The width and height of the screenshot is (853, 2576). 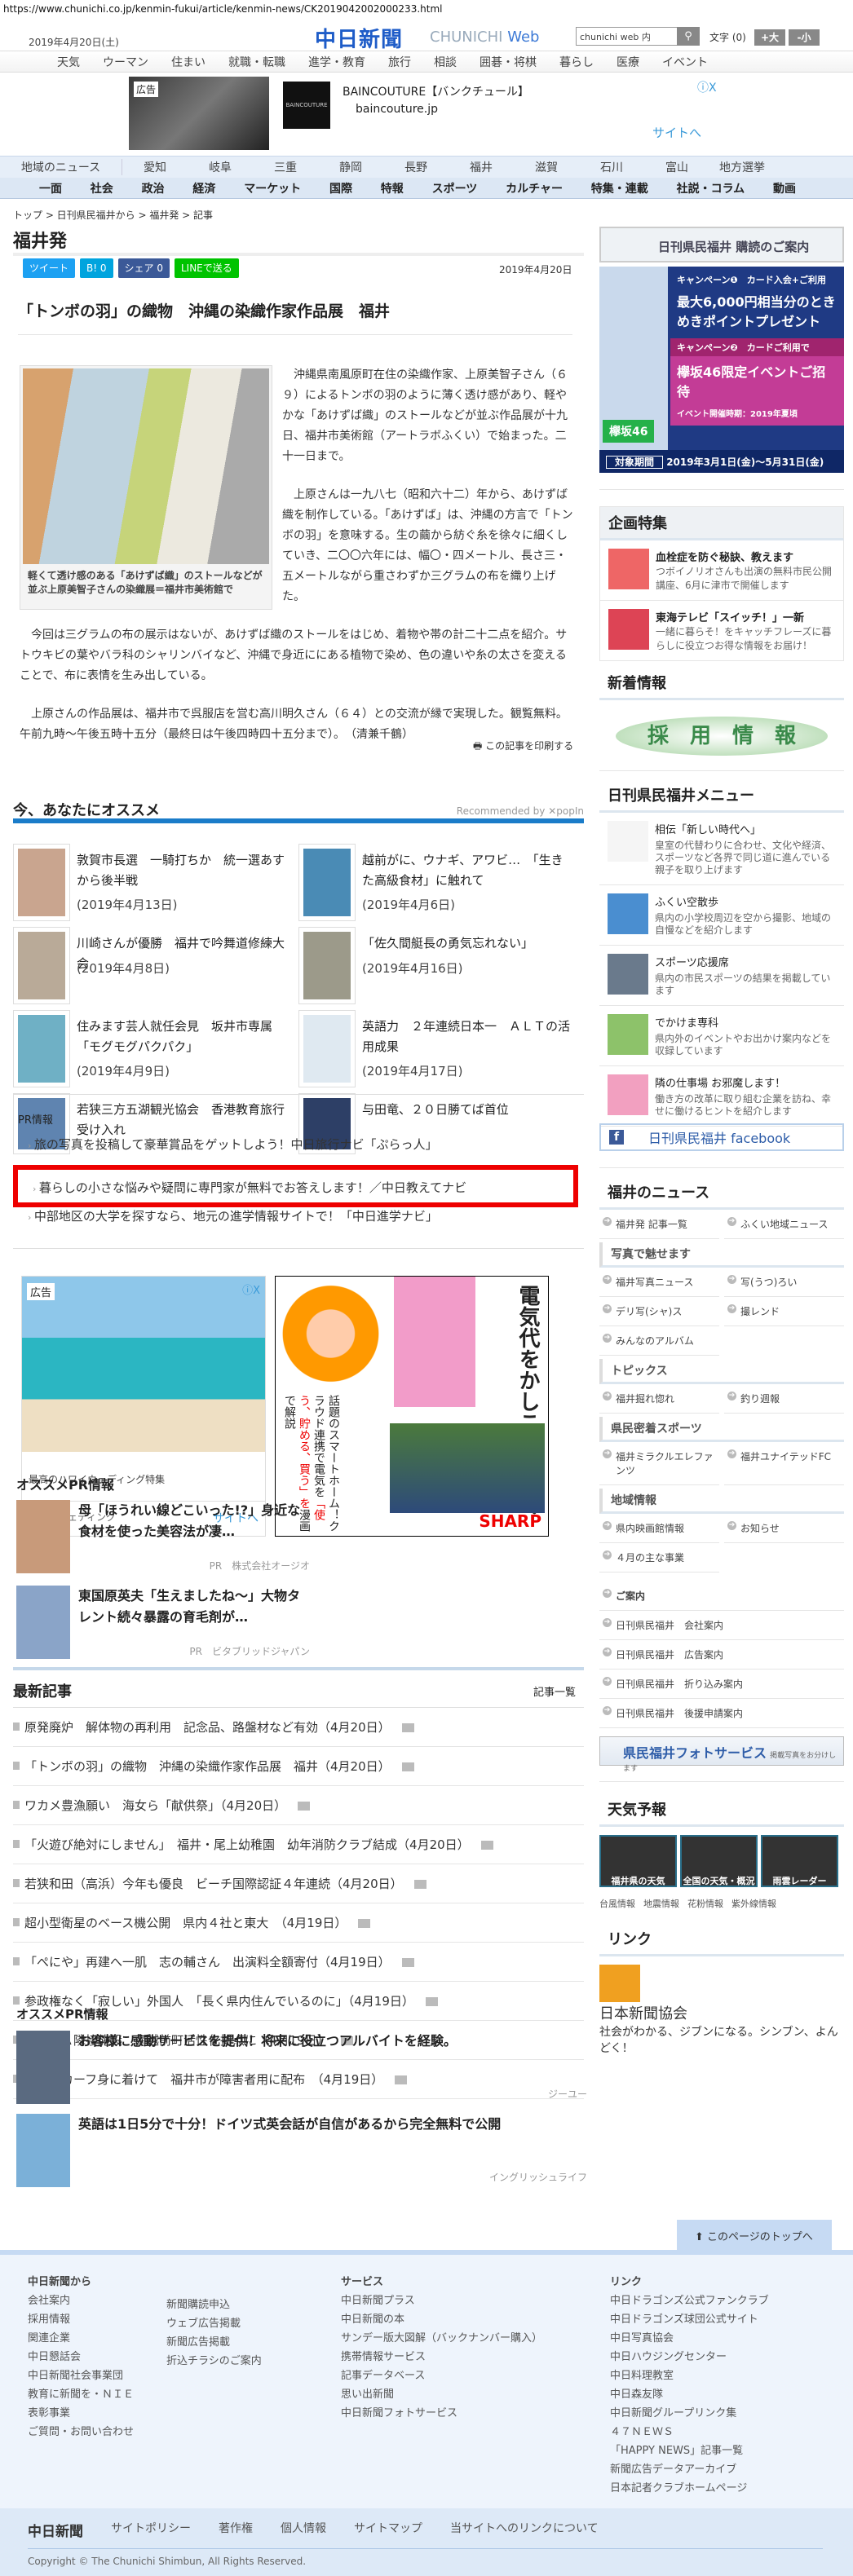 What do you see at coordinates (81, 2300) in the screenshot?
I see `footer-link: 会社案内` at bounding box center [81, 2300].